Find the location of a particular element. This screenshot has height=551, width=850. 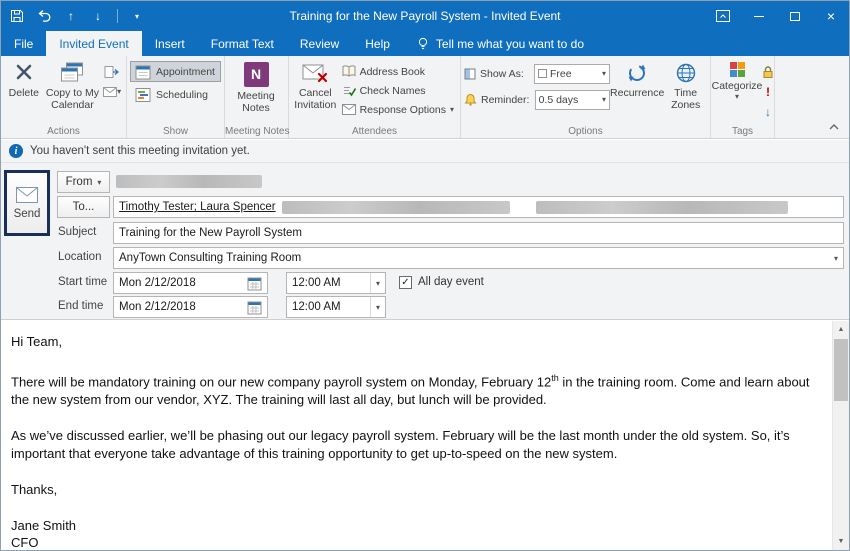

reminder-dropdown: 0.5 days ▾ is located at coordinates (572, 99).